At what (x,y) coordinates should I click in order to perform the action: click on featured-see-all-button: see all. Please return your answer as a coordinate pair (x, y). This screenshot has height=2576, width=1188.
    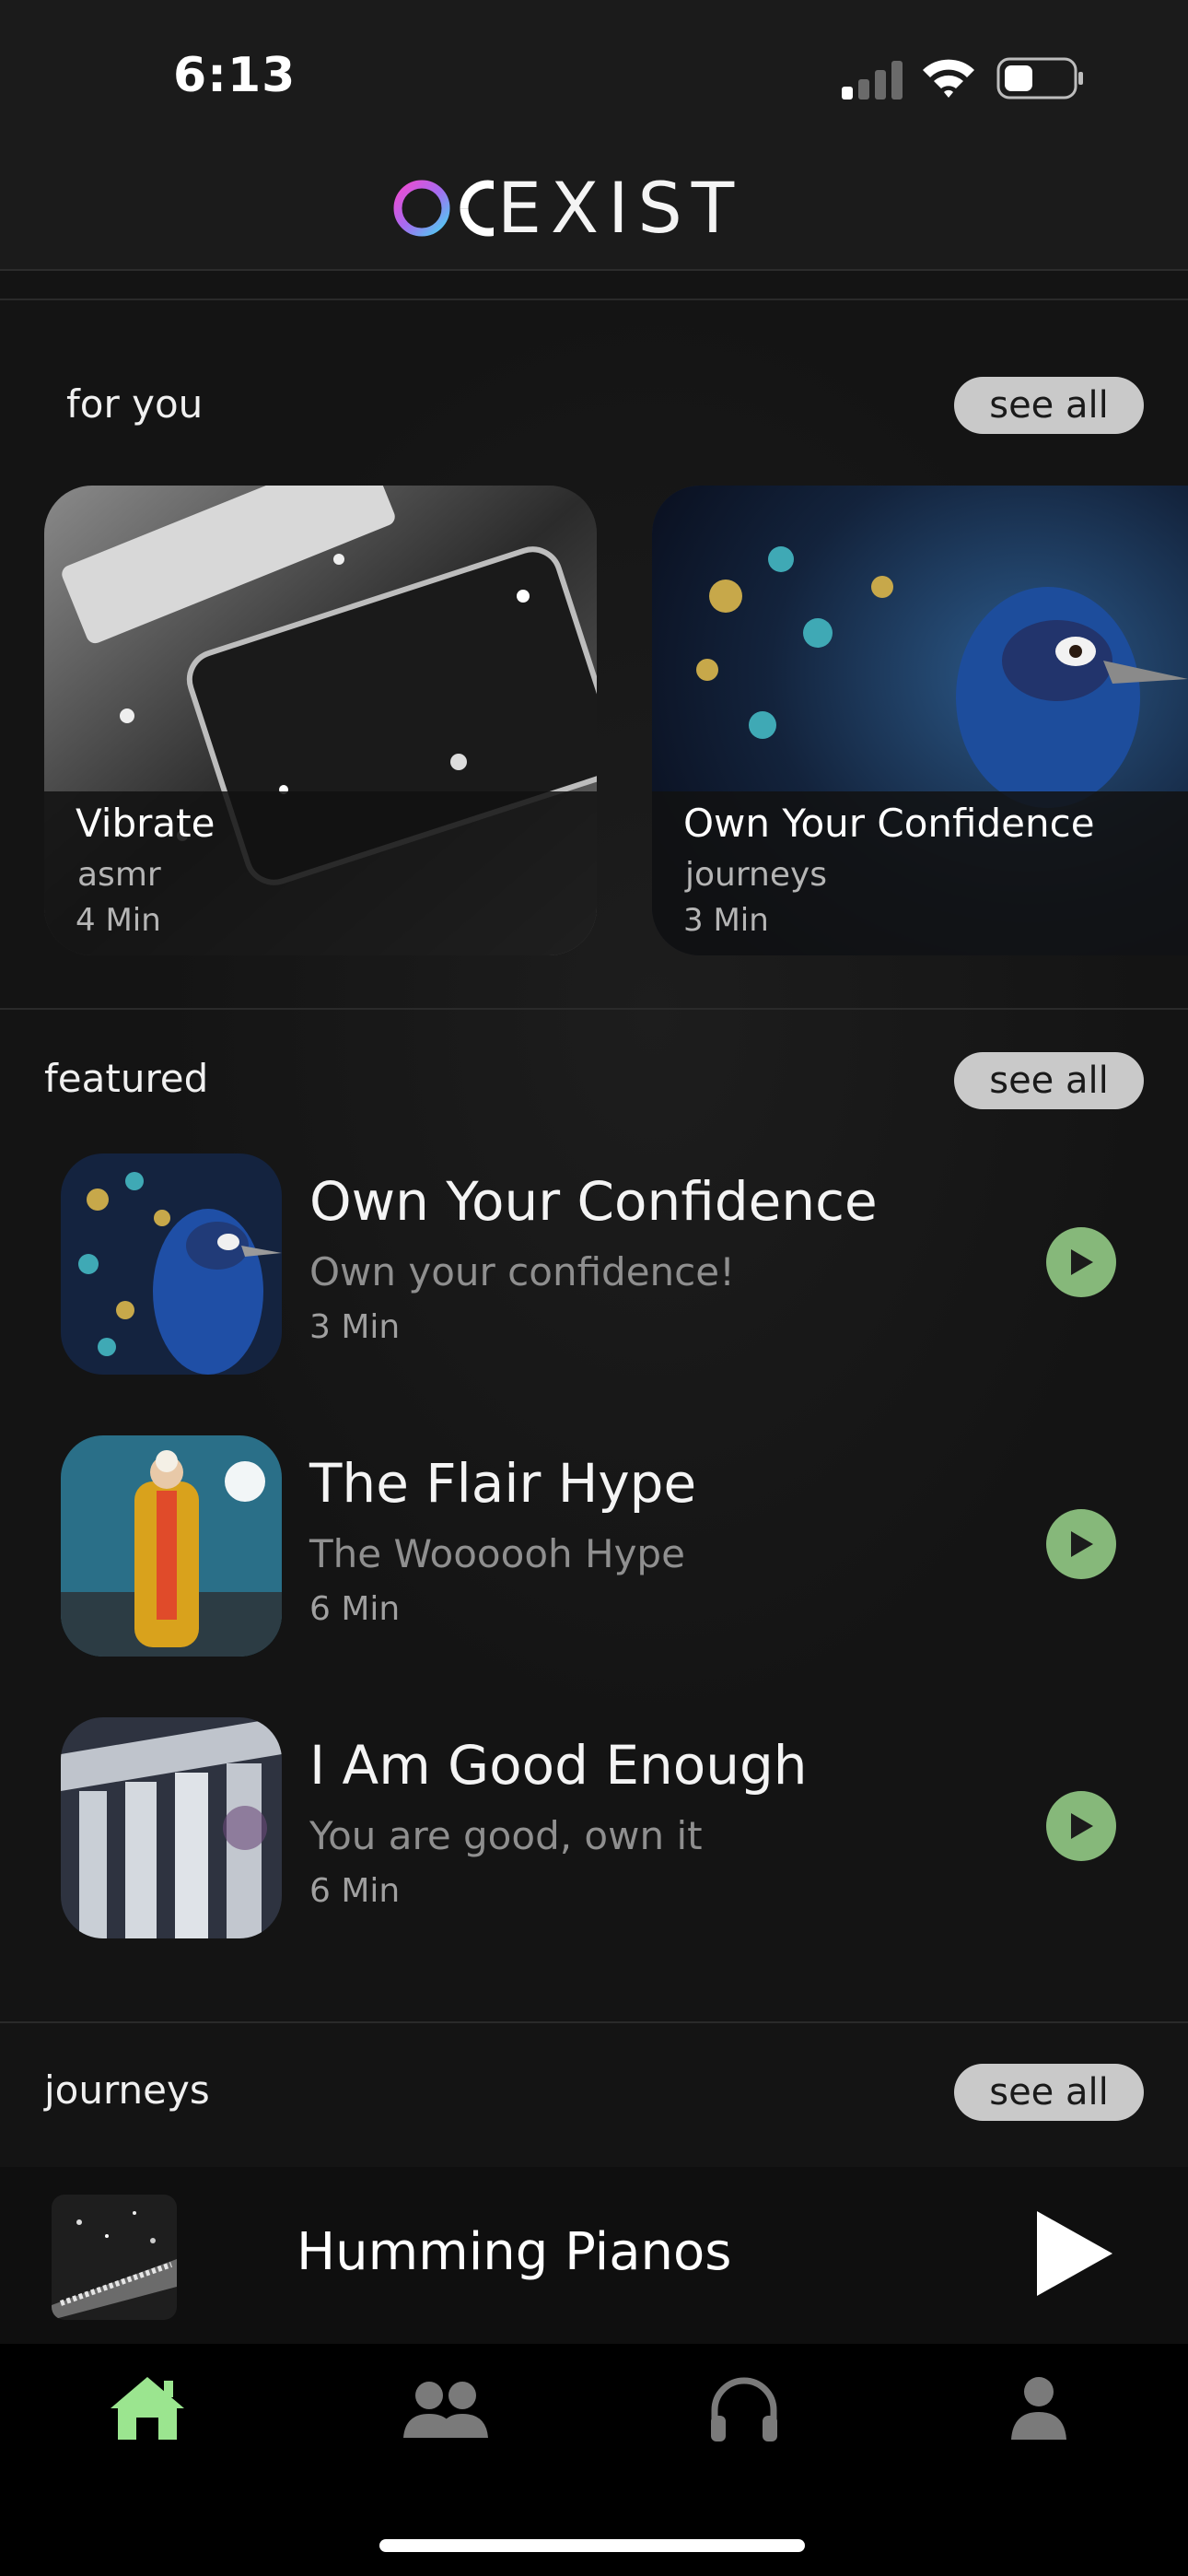
    Looking at the image, I should click on (1049, 1080).